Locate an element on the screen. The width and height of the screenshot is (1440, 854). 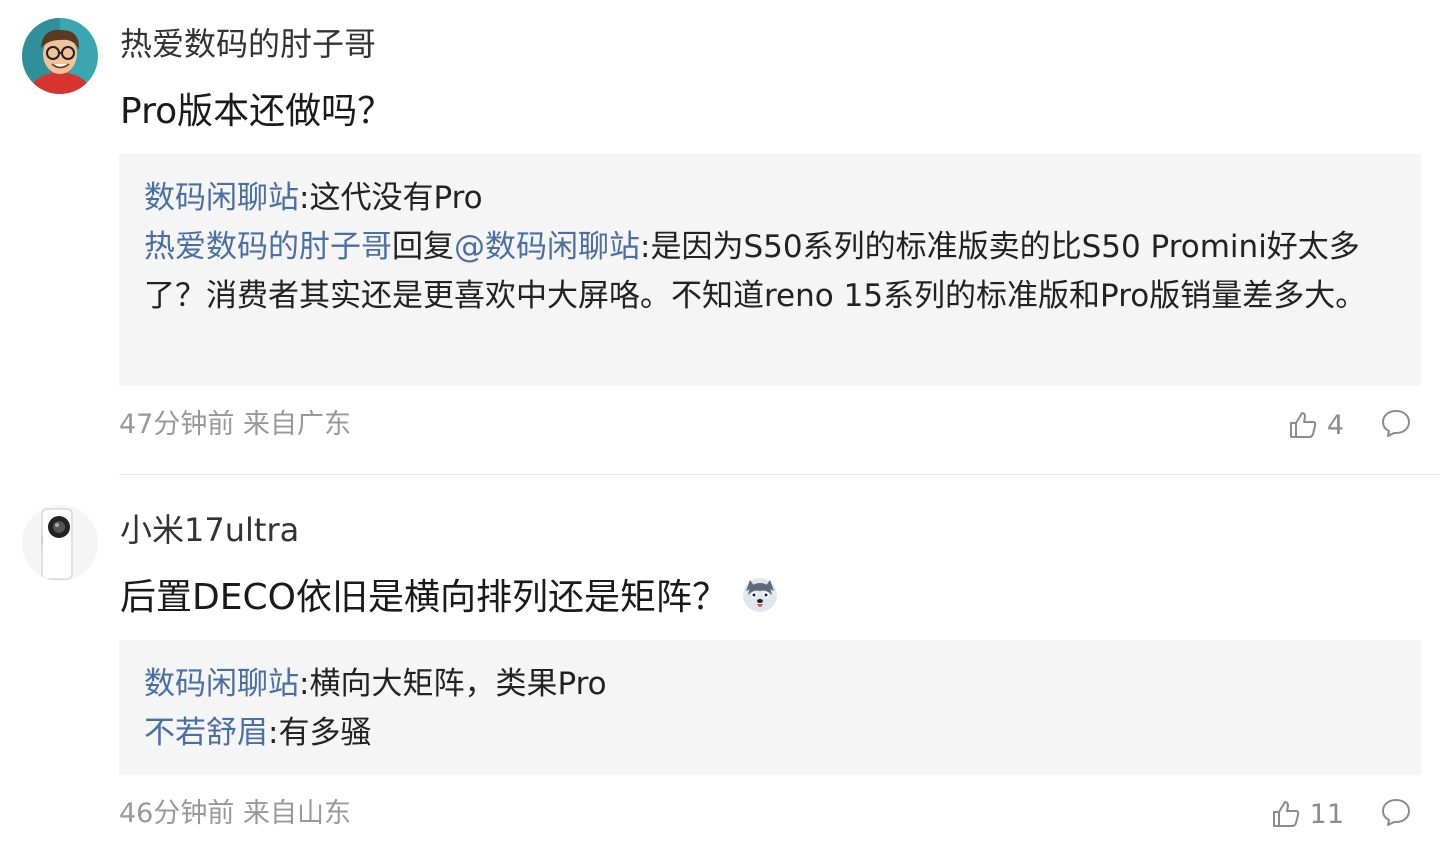
like-button: 11 is located at coordinates (1307, 814).